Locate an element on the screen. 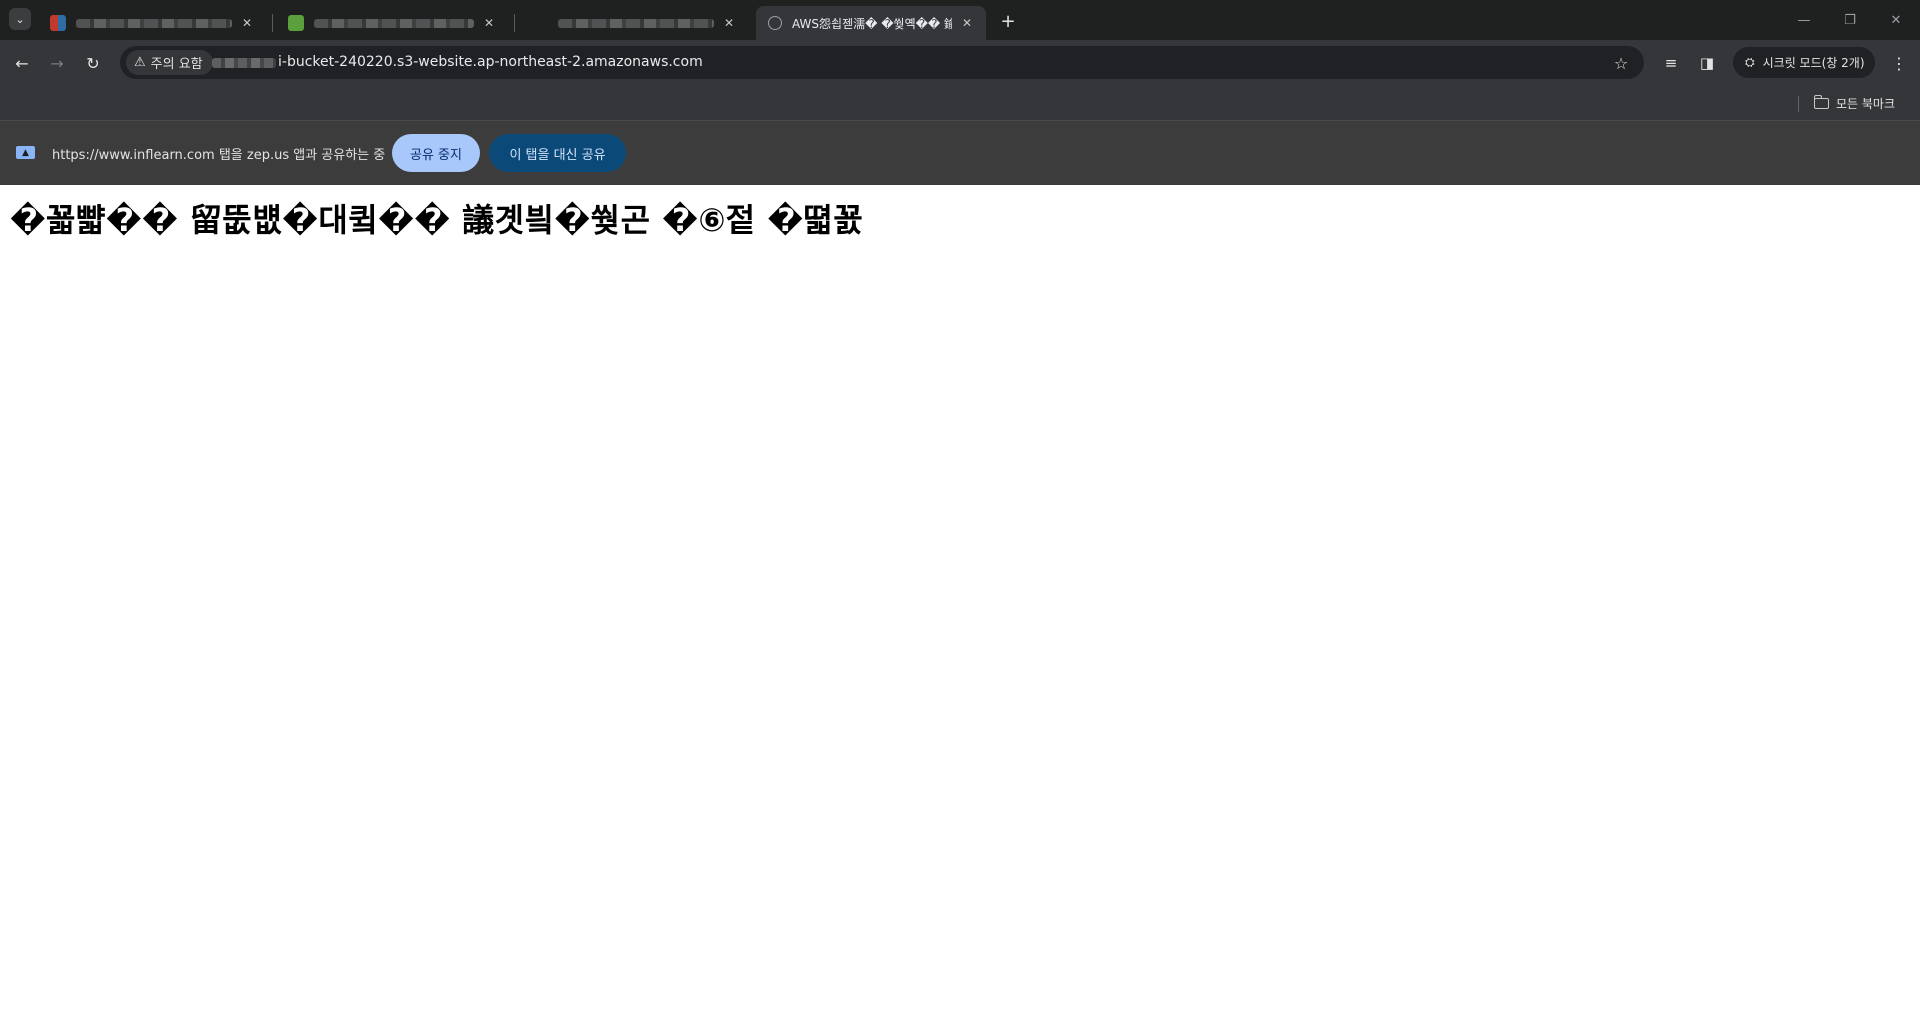 The image size is (1920, 1032). all-bookmarks-button: 모든 북마크 is located at coordinates (1854, 103).